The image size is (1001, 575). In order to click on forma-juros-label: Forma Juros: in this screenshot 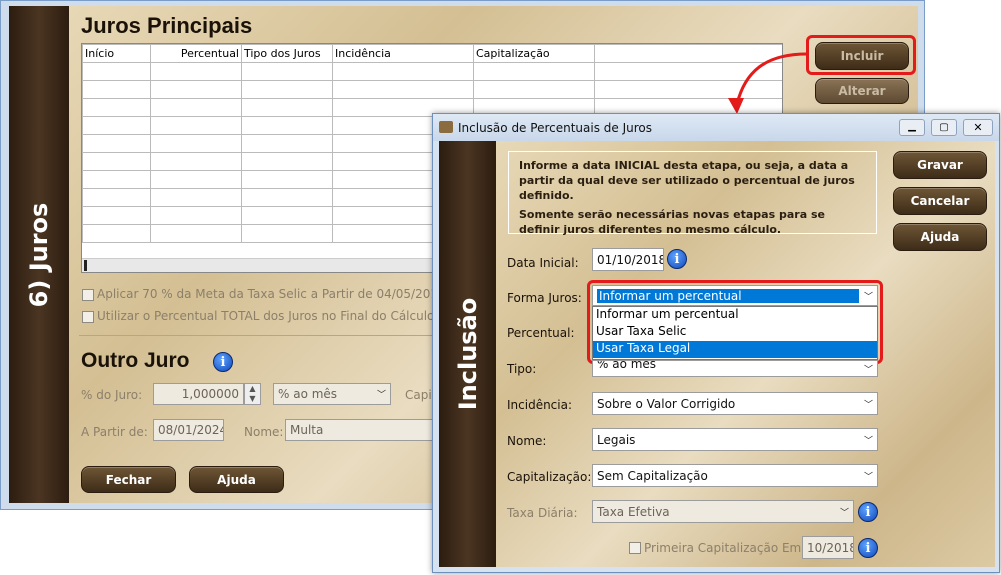, I will do `click(544, 298)`.